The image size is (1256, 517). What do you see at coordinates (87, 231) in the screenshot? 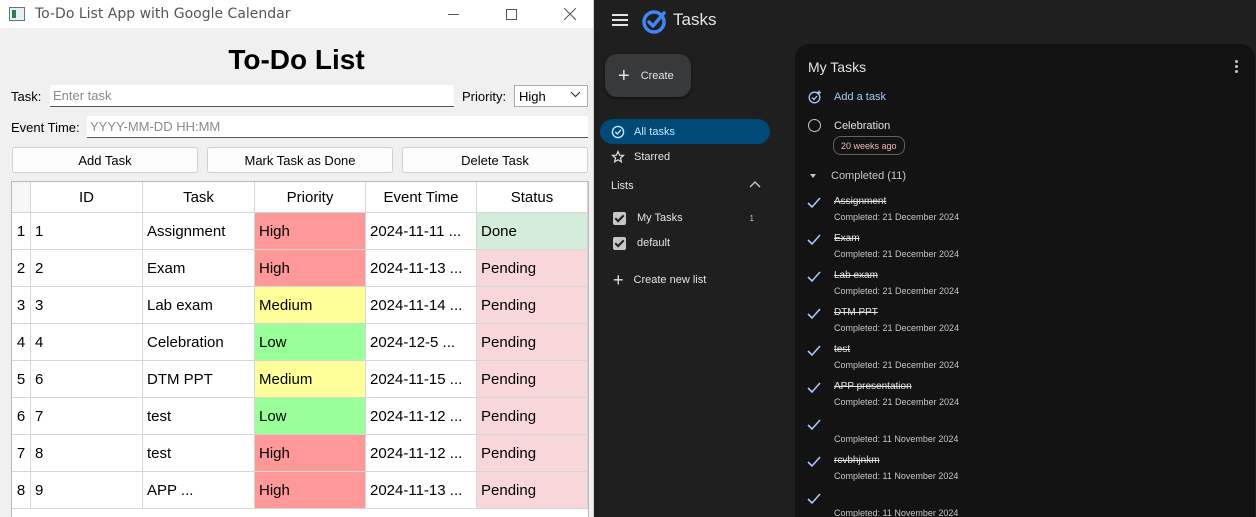
I see `cell-id: 1` at bounding box center [87, 231].